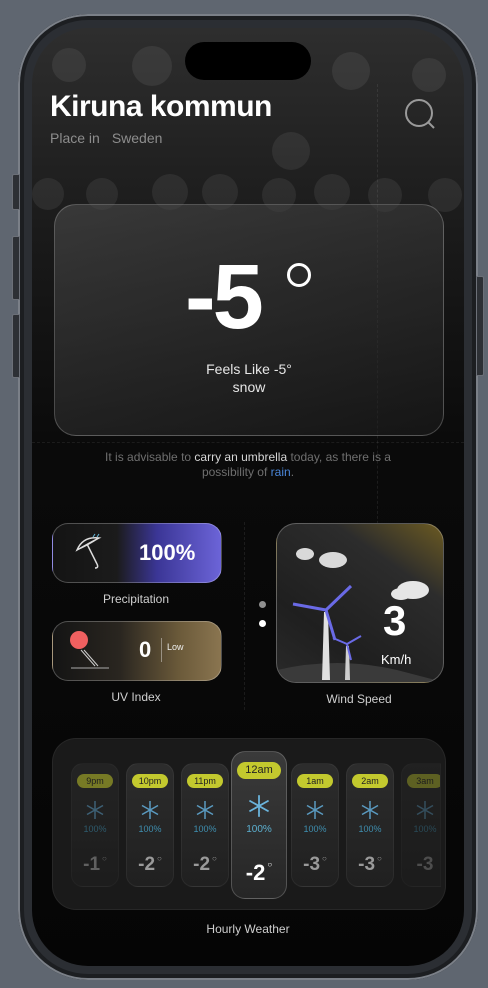 The width and height of the screenshot is (488, 988). I want to click on wind-turbine-icon, so click(360, 615).